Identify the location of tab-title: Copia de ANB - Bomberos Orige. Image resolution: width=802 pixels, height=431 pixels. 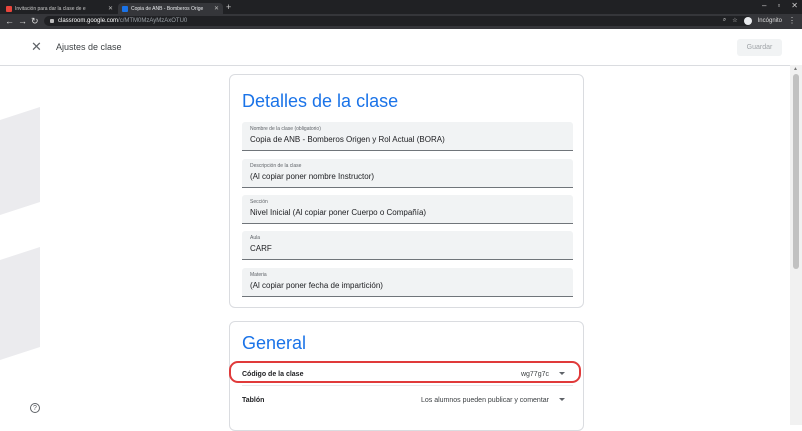
(167, 8).